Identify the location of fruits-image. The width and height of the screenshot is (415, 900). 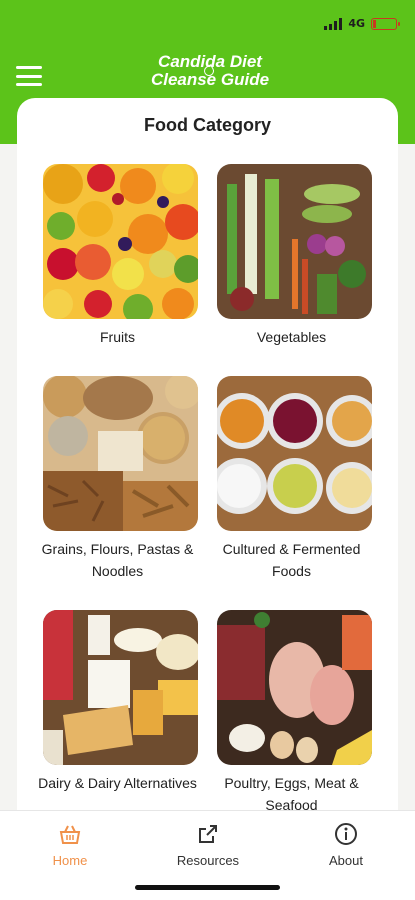
(120, 241).